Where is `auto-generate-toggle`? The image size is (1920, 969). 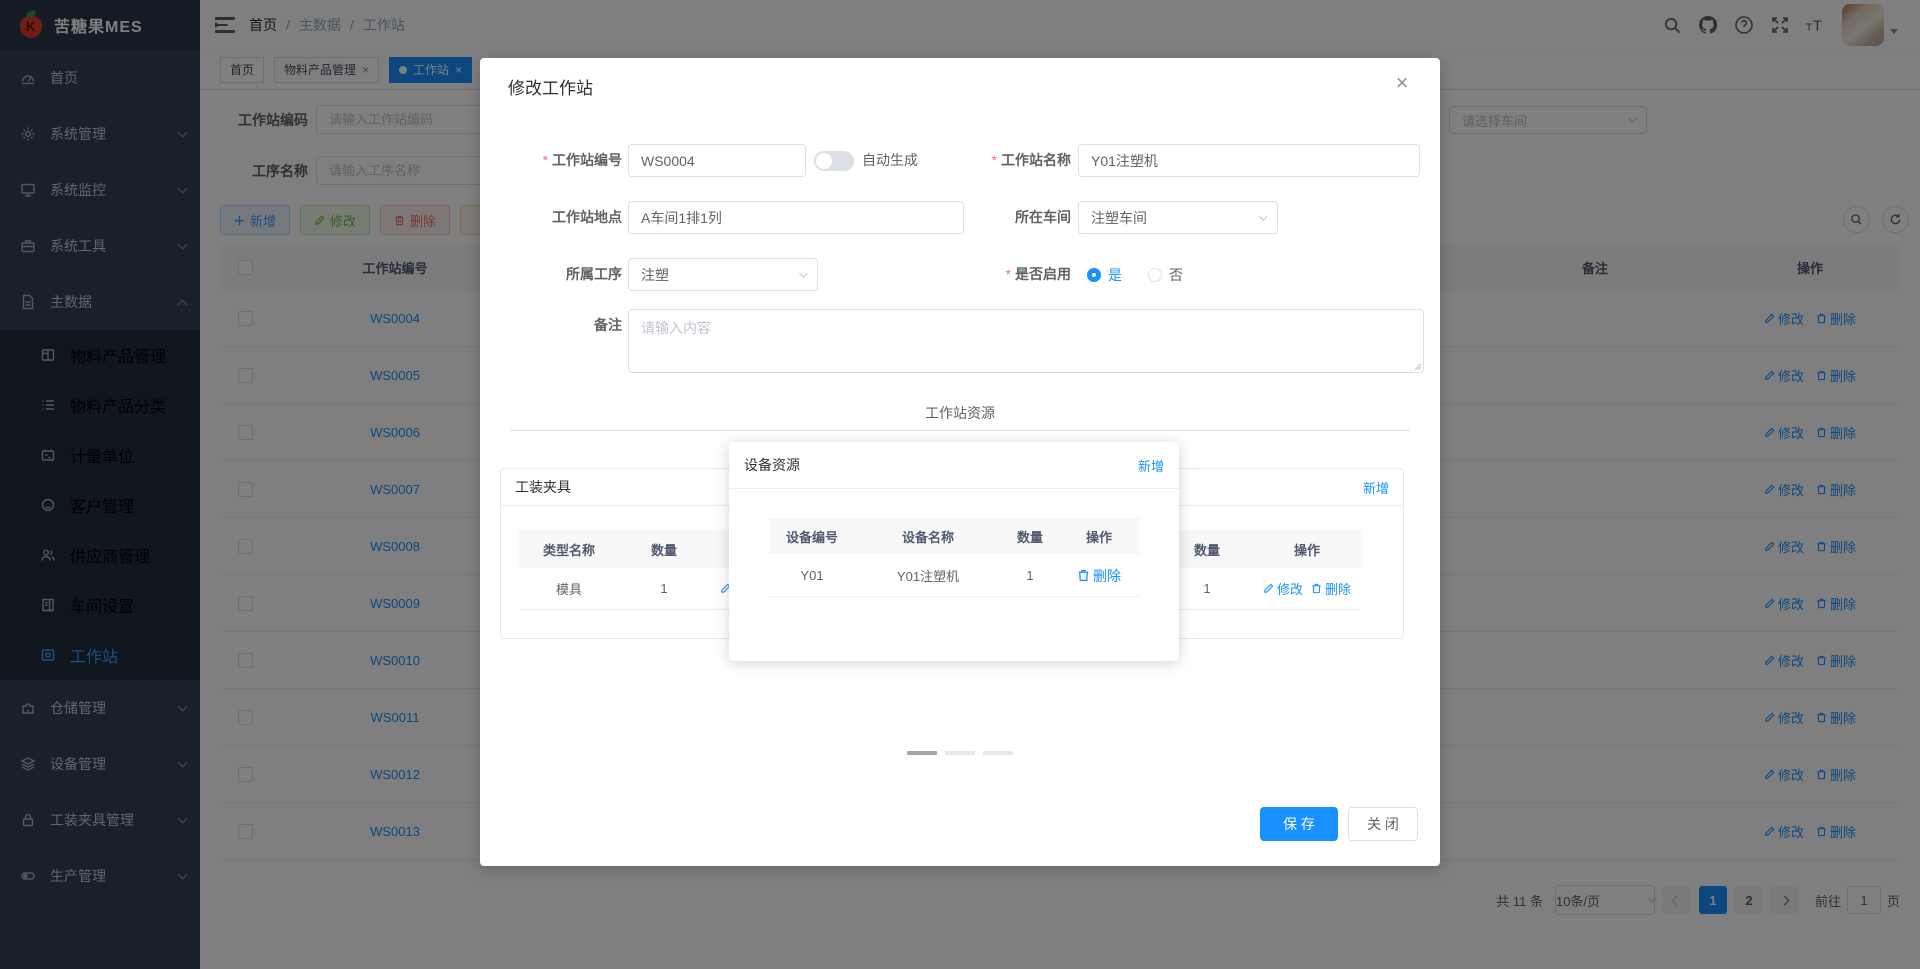 auto-generate-toggle is located at coordinates (834, 161).